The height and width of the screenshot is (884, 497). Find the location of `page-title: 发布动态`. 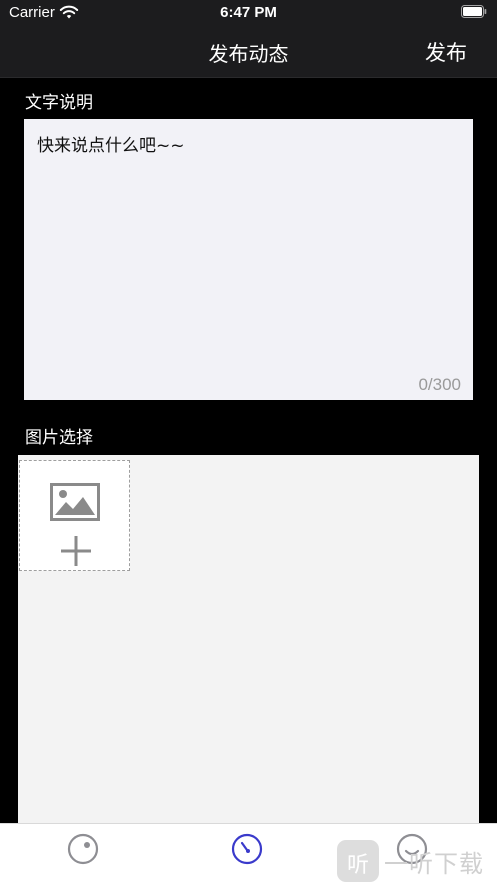

page-title: 发布动态 is located at coordinates (248, 54).